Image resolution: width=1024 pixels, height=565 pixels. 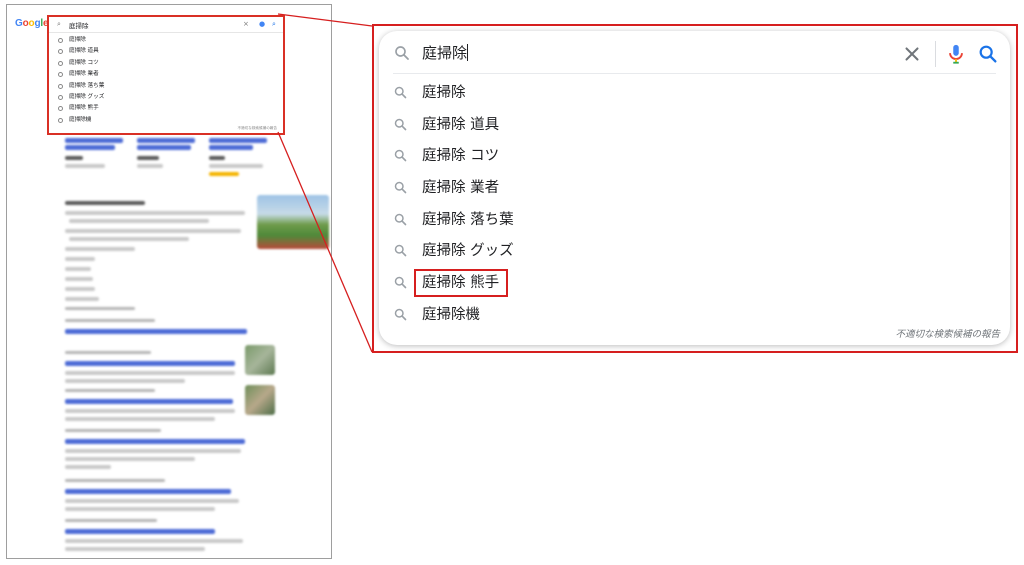 What do you see at coordinates (468, 251) in the screenshot?
I see `suggestion-label: 庭掃除 グッズ` at bounding box center [468, 251].